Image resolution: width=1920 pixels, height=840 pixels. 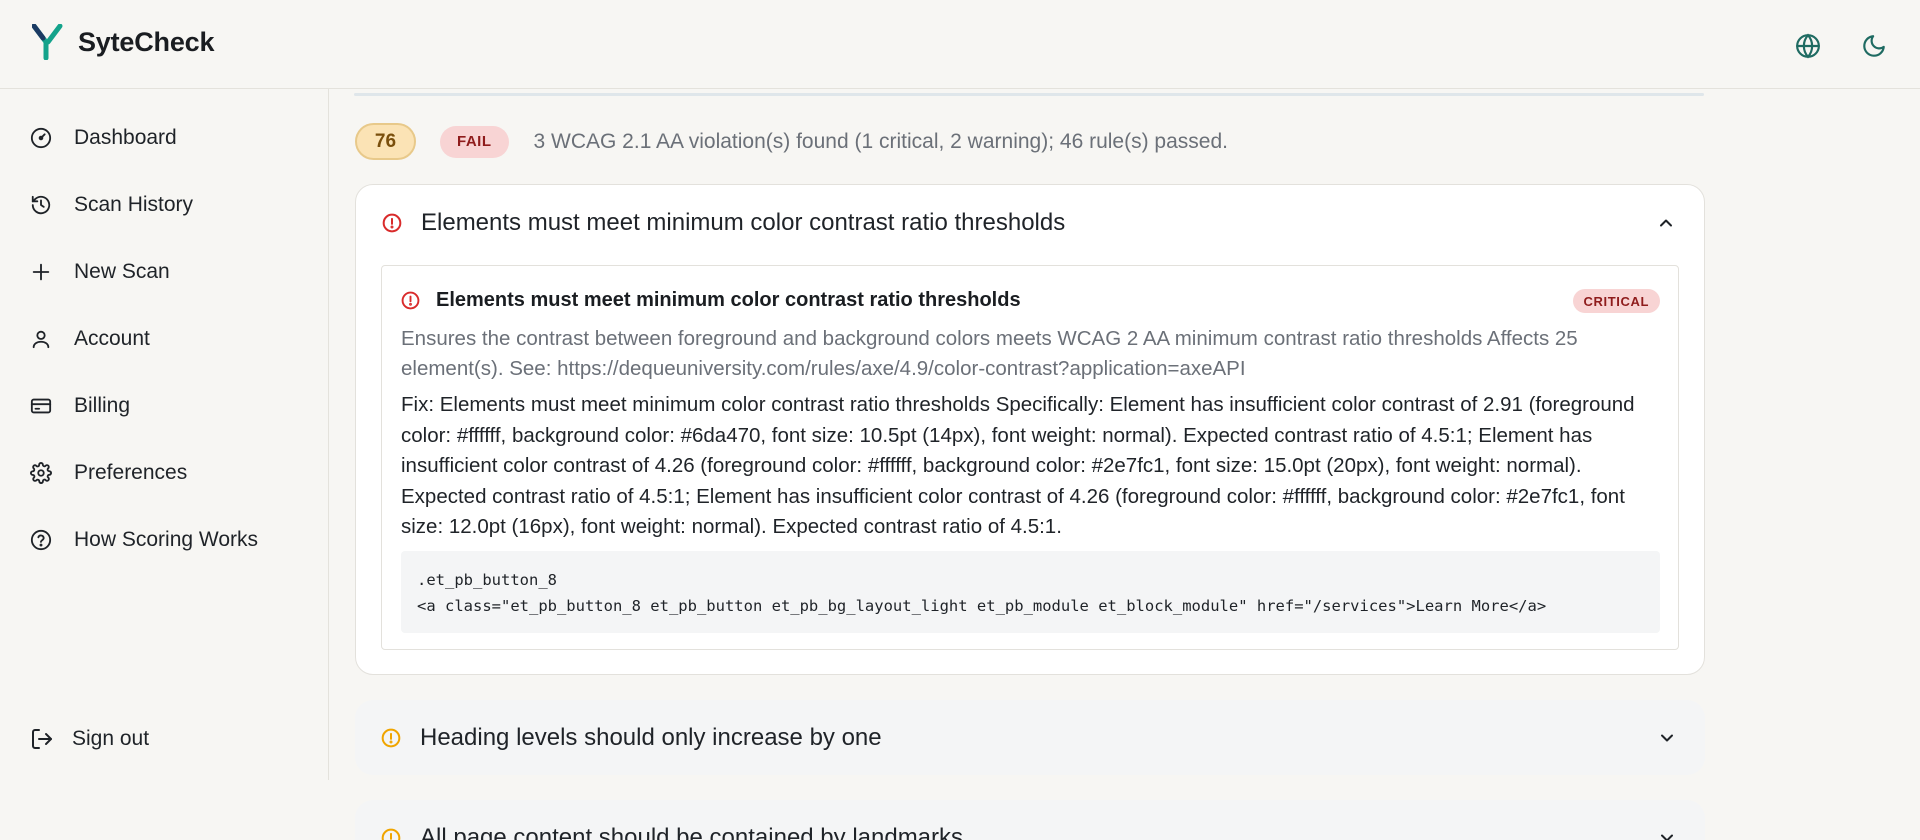 I want to click on plus-icon, so click(x=44, y=272).